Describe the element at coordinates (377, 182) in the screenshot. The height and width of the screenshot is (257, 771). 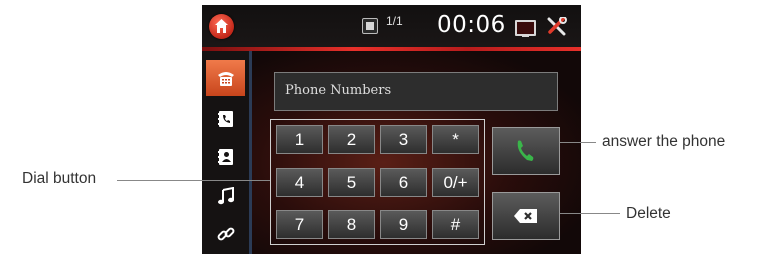
I see `keypad: 1 2 3 * 4 5 6 0/+ 7 8 9 #` at that location.